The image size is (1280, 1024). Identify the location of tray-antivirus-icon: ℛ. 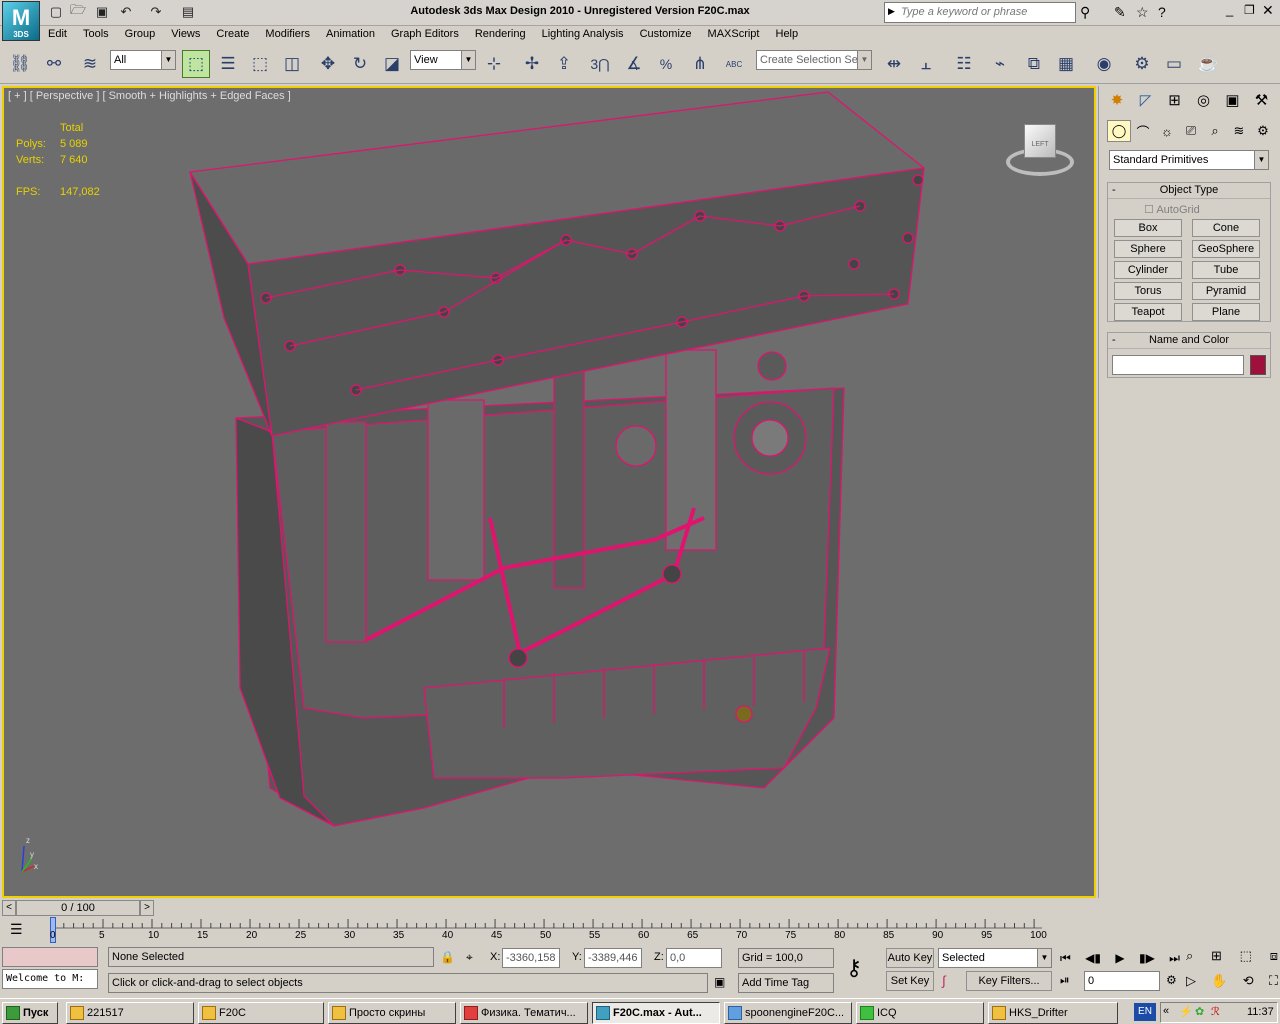
(1215, 1011).